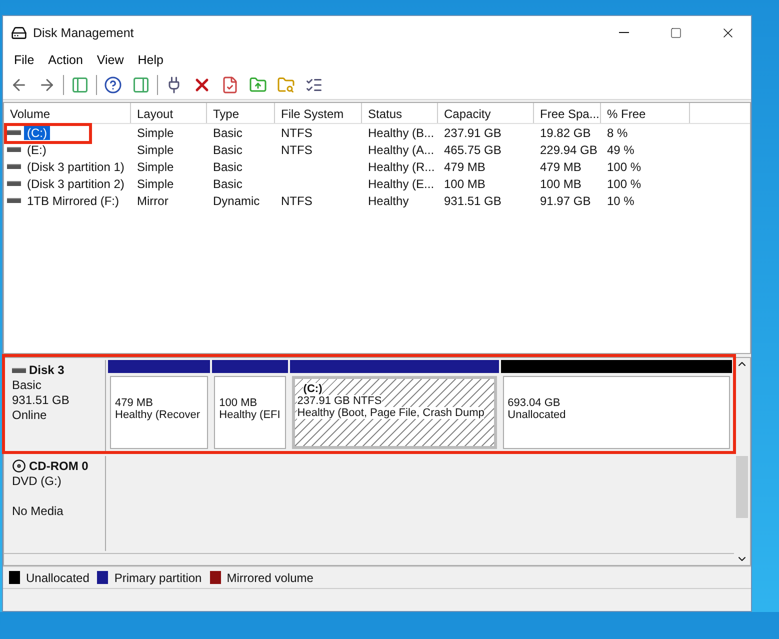 The image size is (779, 639). What do you see at coordinates (339, 401) in the screenshot?
I see `partition-size: 237.91 GB NTFS` at bounding box center [339, 401].